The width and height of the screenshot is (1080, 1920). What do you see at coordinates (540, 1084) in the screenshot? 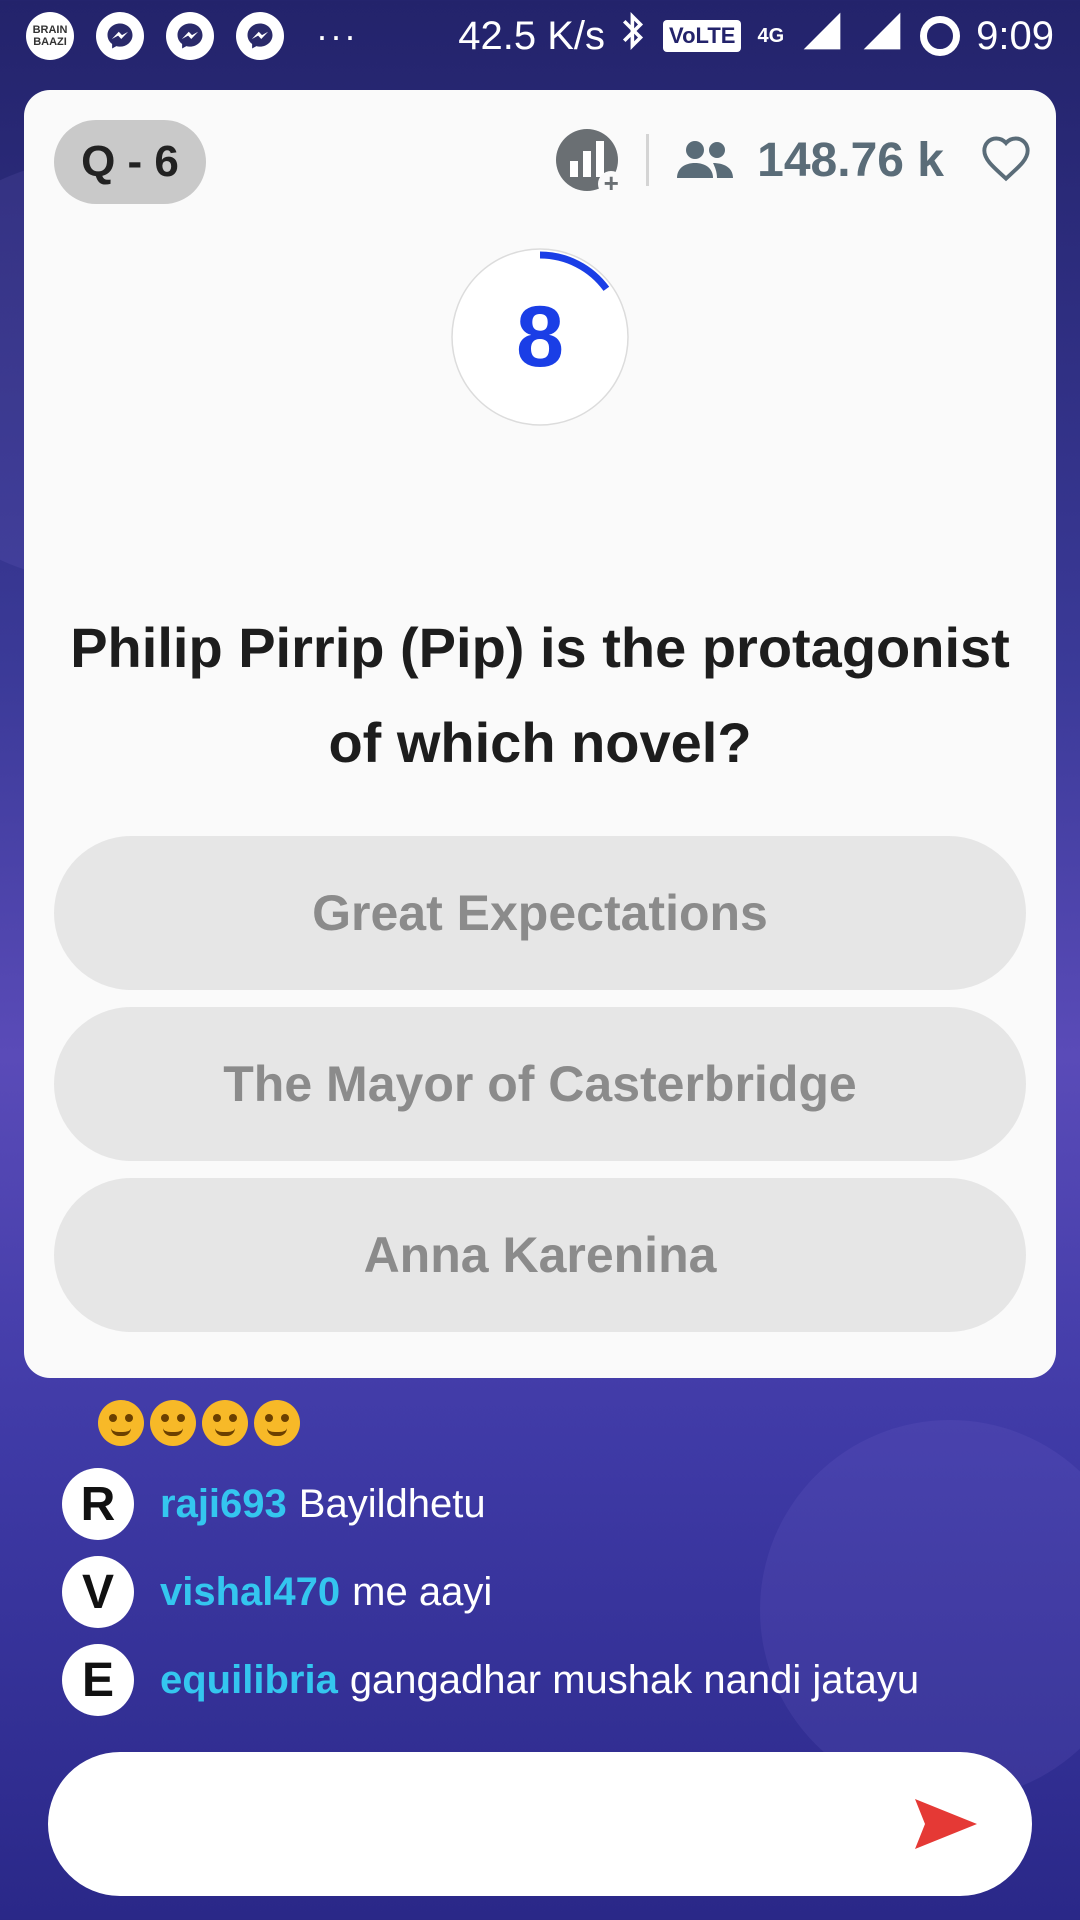
I see `answer-option-2: The Mayor of Casterbridge` at bounding box center [540, 1084].